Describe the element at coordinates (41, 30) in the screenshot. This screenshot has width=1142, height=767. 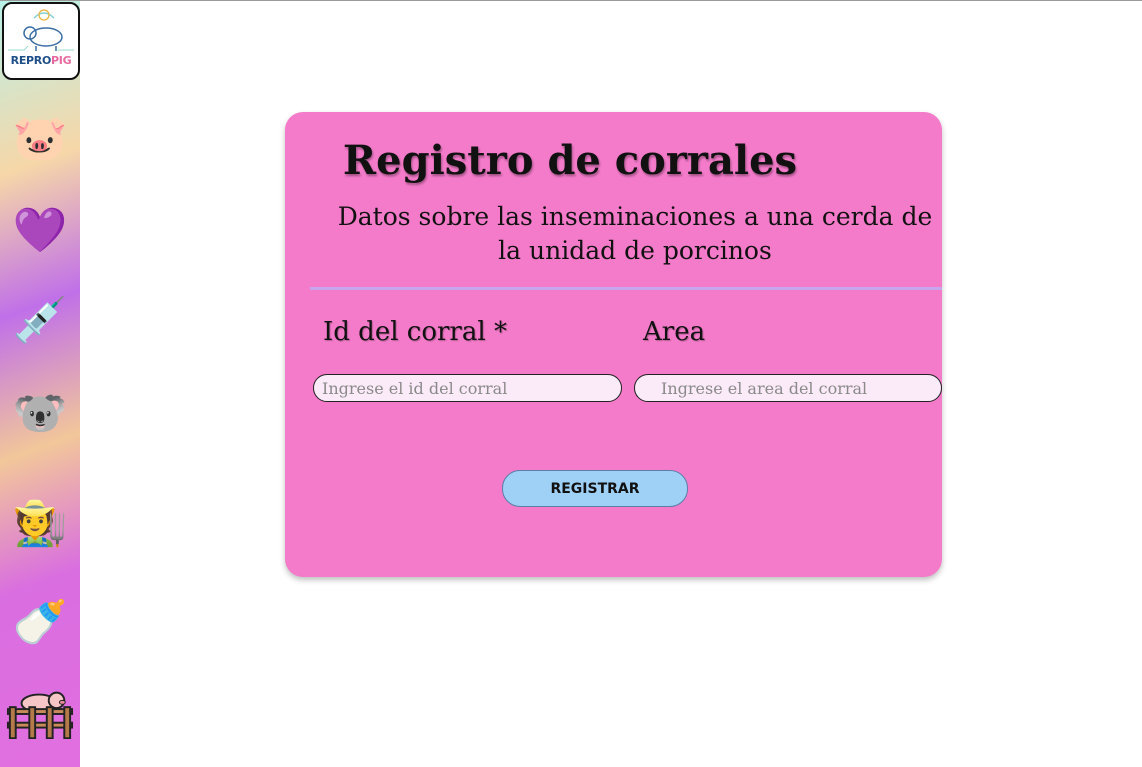
I see `pig-logo-icon` at that location.